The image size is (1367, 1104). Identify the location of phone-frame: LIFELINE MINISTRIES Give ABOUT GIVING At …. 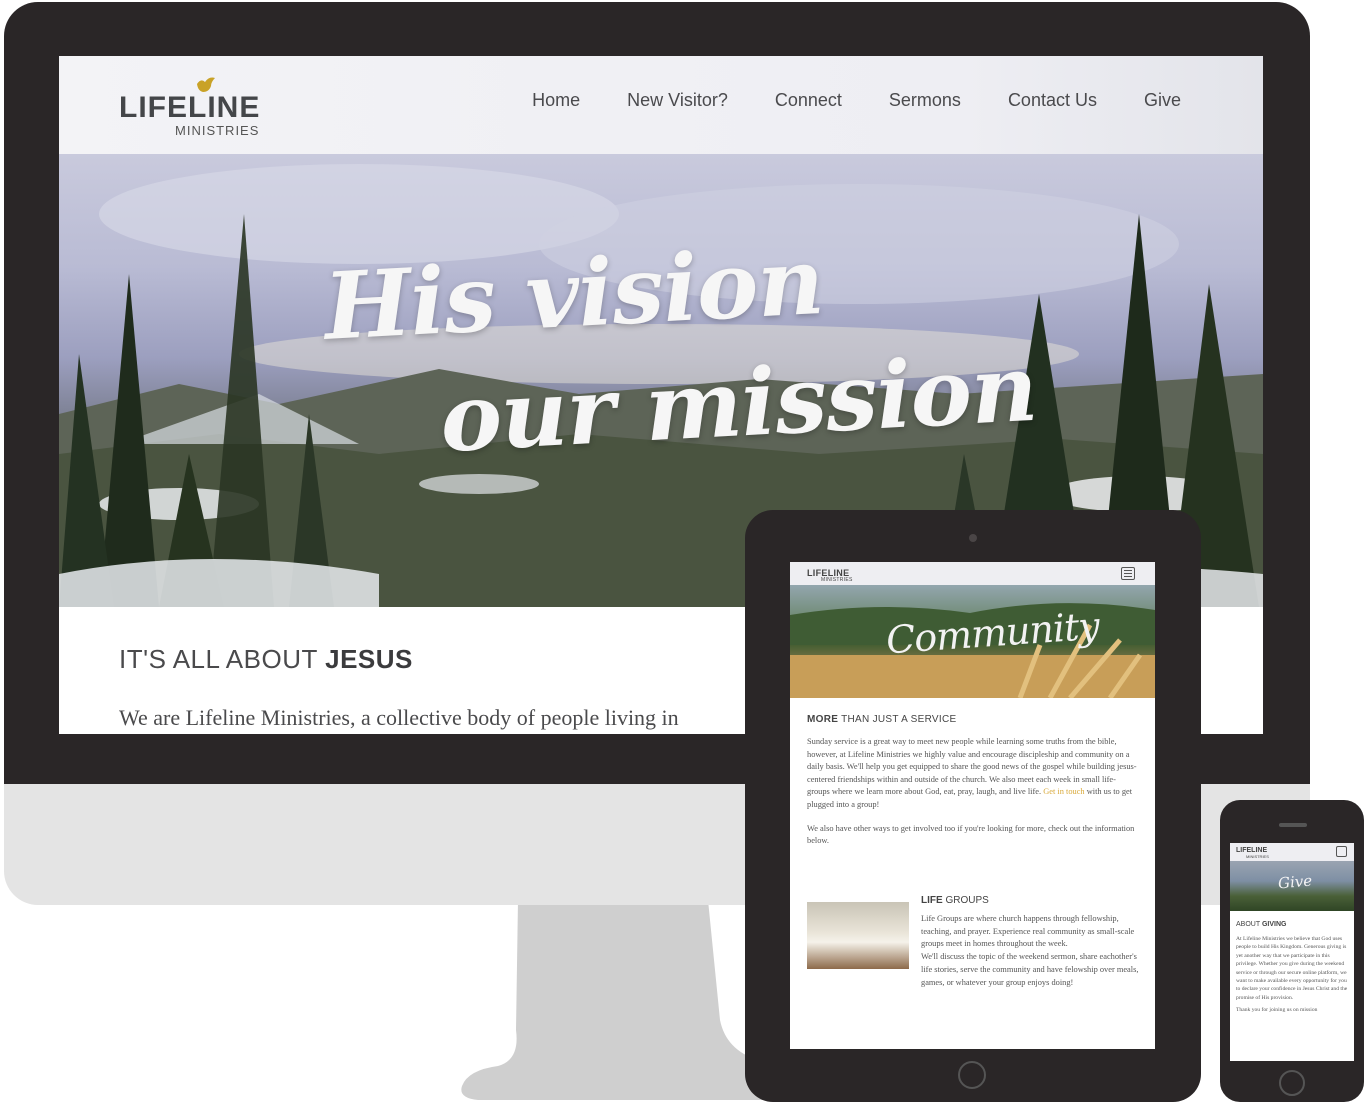
(1292, 951).